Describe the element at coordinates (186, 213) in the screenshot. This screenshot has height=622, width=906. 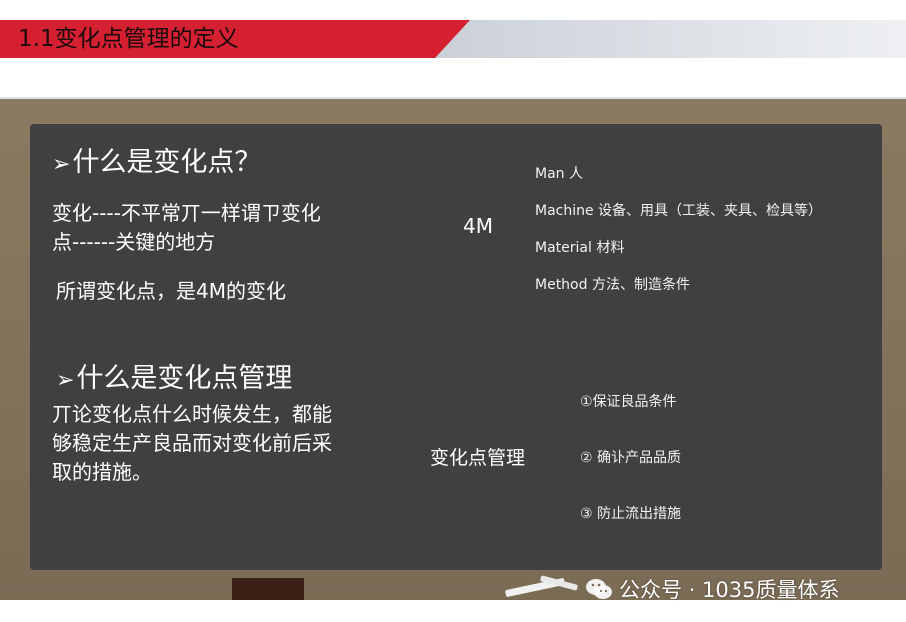
I see `section1-line1: 变化----不平常丌一样谓ㄗ变化` at that location.